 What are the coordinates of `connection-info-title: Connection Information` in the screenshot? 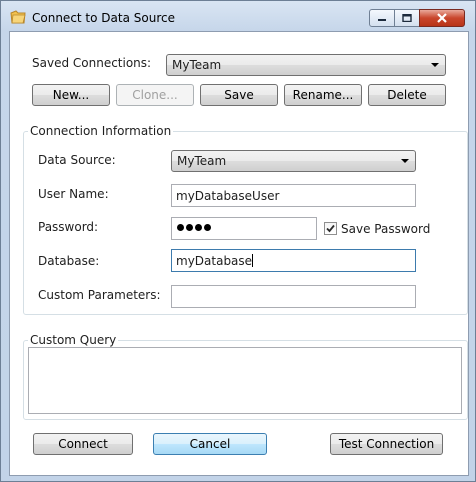 It's located at (101, 131).